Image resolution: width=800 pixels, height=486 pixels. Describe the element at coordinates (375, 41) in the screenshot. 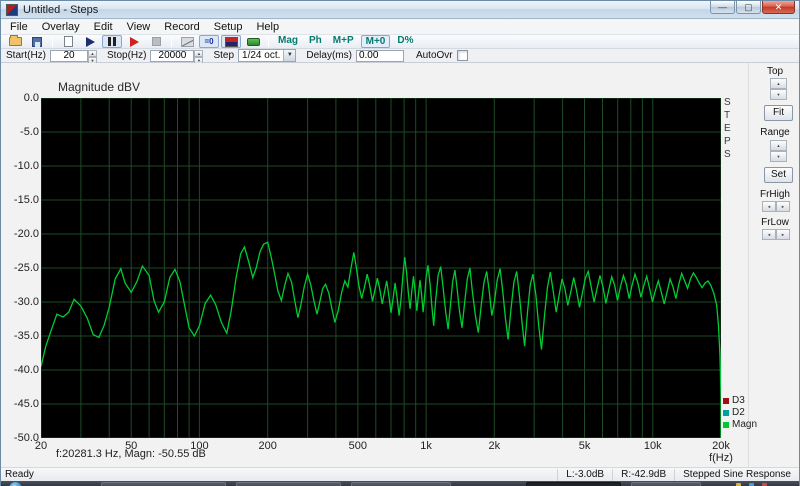

I see `mode-button-m0: M+0` at that location.